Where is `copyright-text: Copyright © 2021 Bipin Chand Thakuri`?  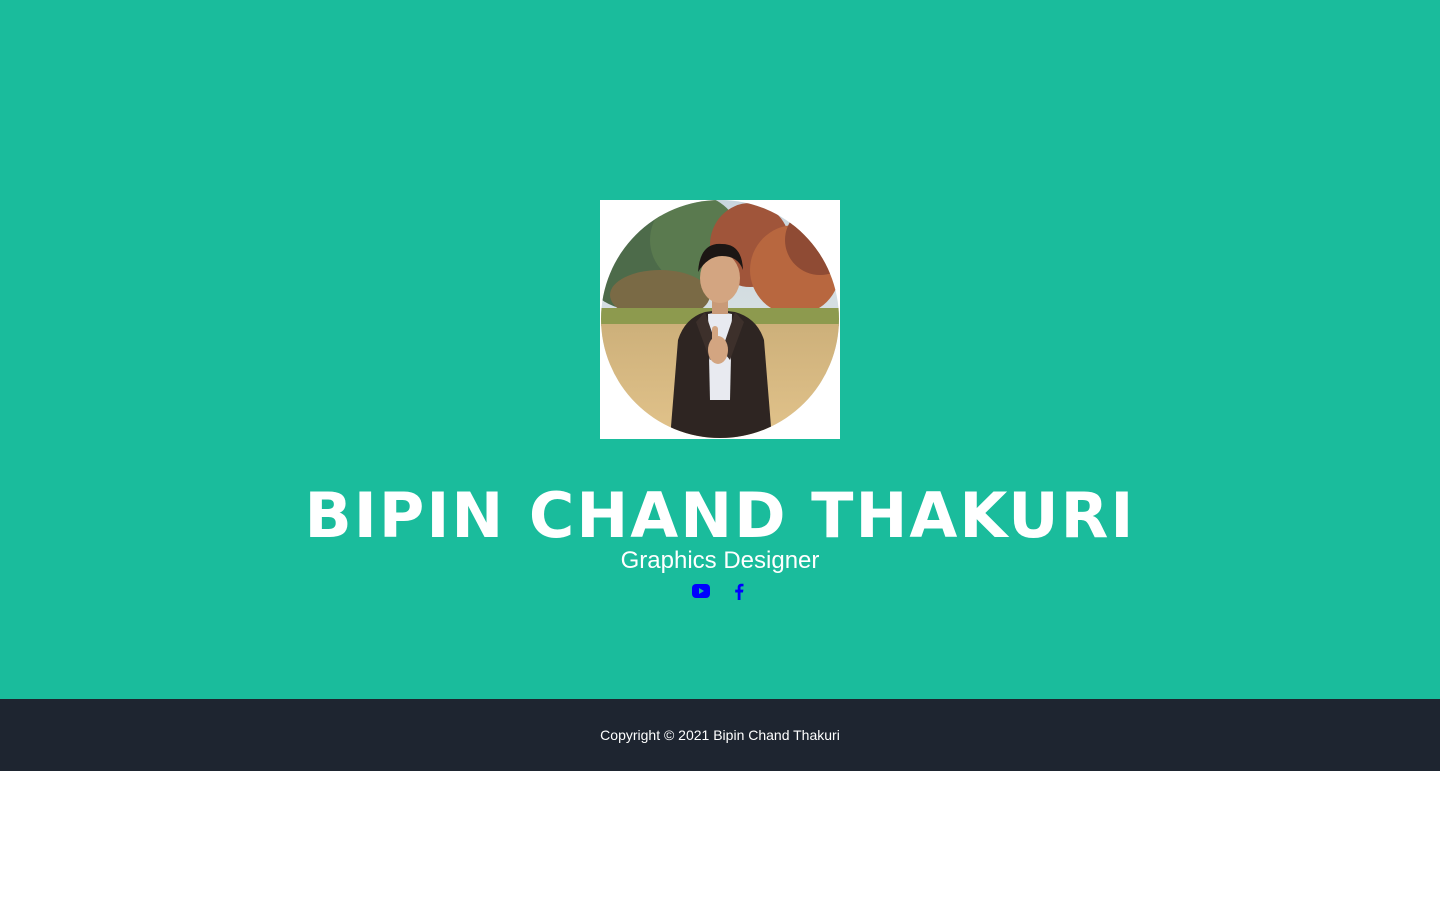 copyright-text: Copyright © 2021 Bipin Chand Thakuri is located at coordinates (720, 735).